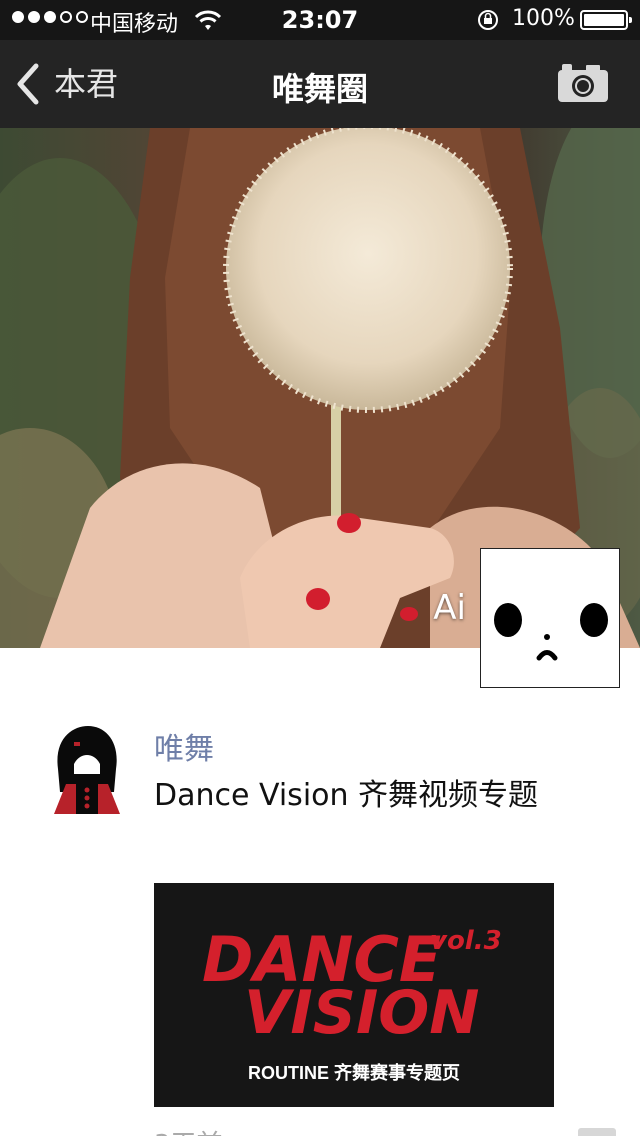 The height and width of the screenshot is (1136, 640). What do you see at coordinates (184, 746) in the screenshot?
I see `post-author-name: 唯舞` at bounding box center [184, 746].